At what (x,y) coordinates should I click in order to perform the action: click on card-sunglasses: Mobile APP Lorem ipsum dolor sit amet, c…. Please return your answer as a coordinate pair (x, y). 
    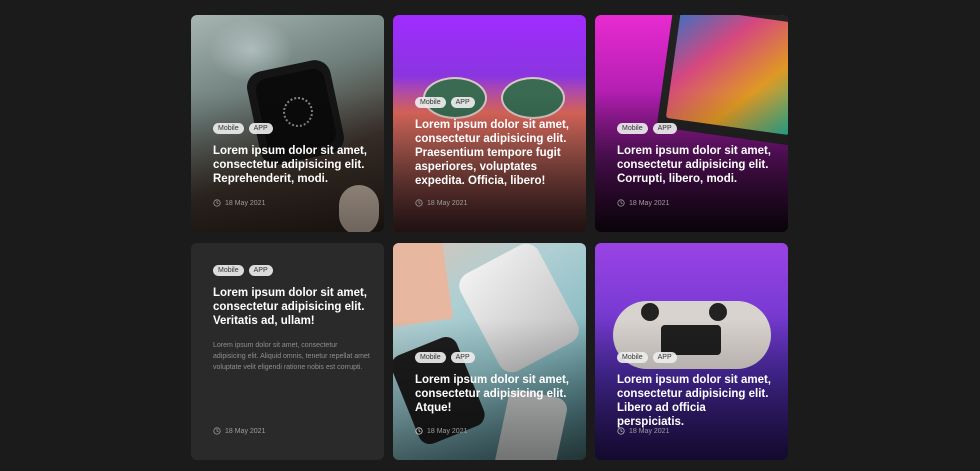
    Looking at the image, I should click on (489, 123).